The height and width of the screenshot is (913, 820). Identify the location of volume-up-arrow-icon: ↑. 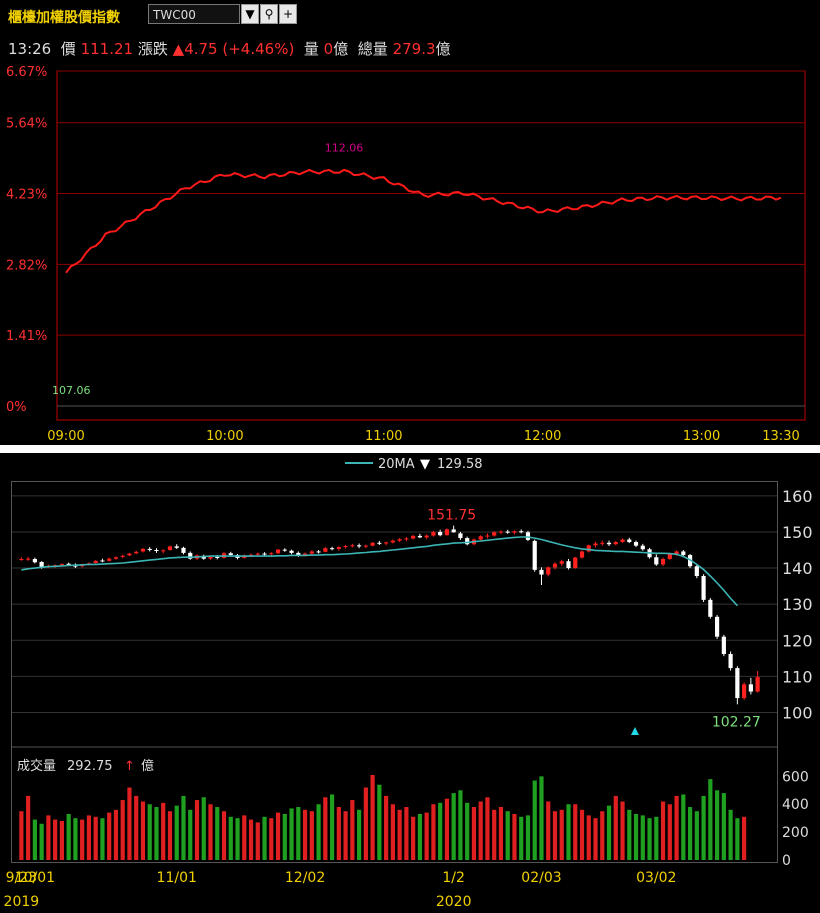
(129, 766).